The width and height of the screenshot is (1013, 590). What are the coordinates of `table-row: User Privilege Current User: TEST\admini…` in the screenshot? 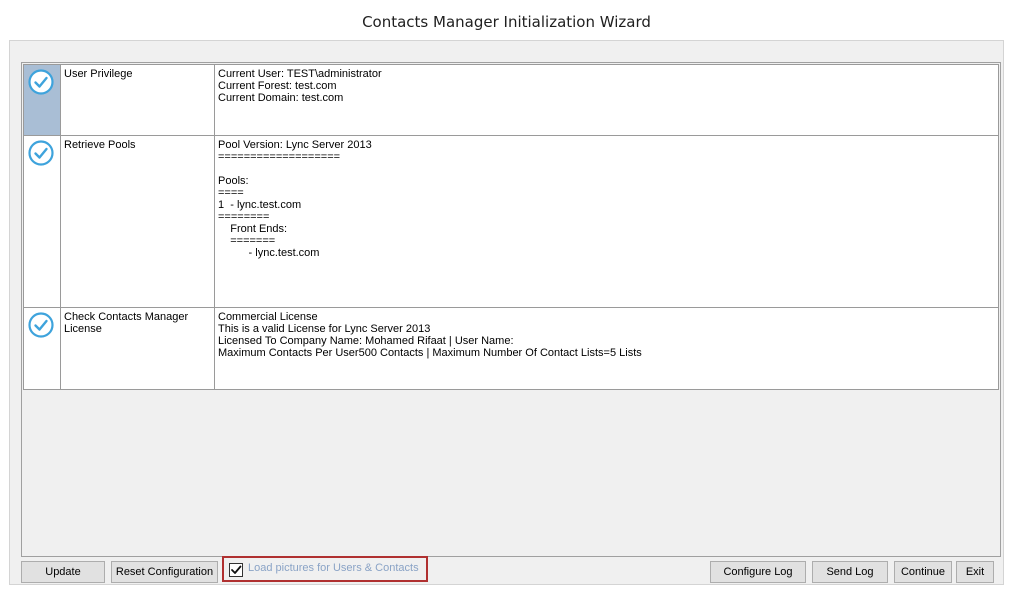 It's located at (511, 100).